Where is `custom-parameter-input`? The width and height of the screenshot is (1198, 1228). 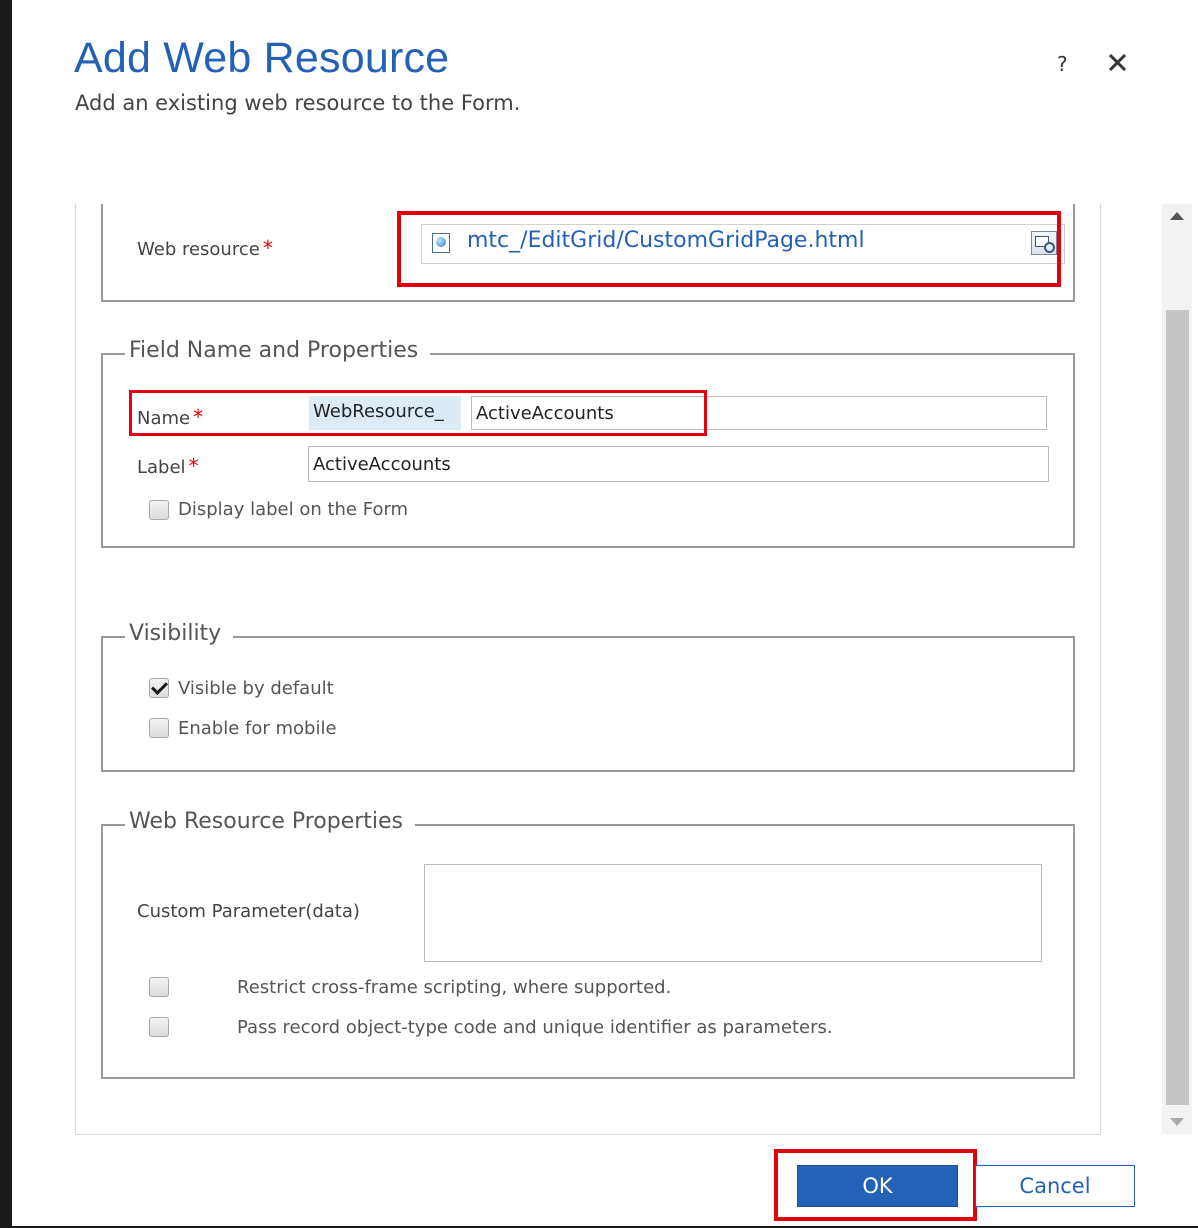 custom-parameter-input is located at coordinates (733, 913).